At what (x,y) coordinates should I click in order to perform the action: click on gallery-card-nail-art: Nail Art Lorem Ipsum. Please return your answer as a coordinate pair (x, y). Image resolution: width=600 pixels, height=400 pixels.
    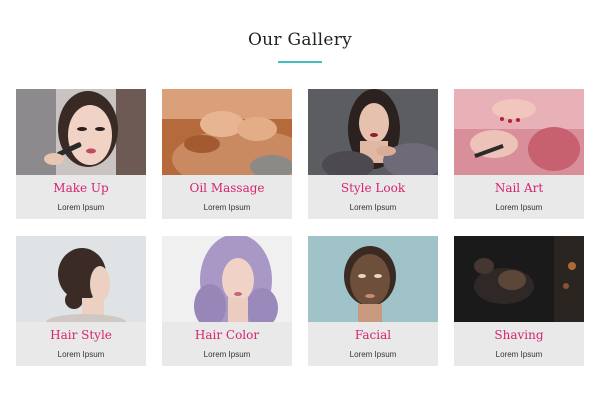
    Looking at the image, I should click on (519, 154).